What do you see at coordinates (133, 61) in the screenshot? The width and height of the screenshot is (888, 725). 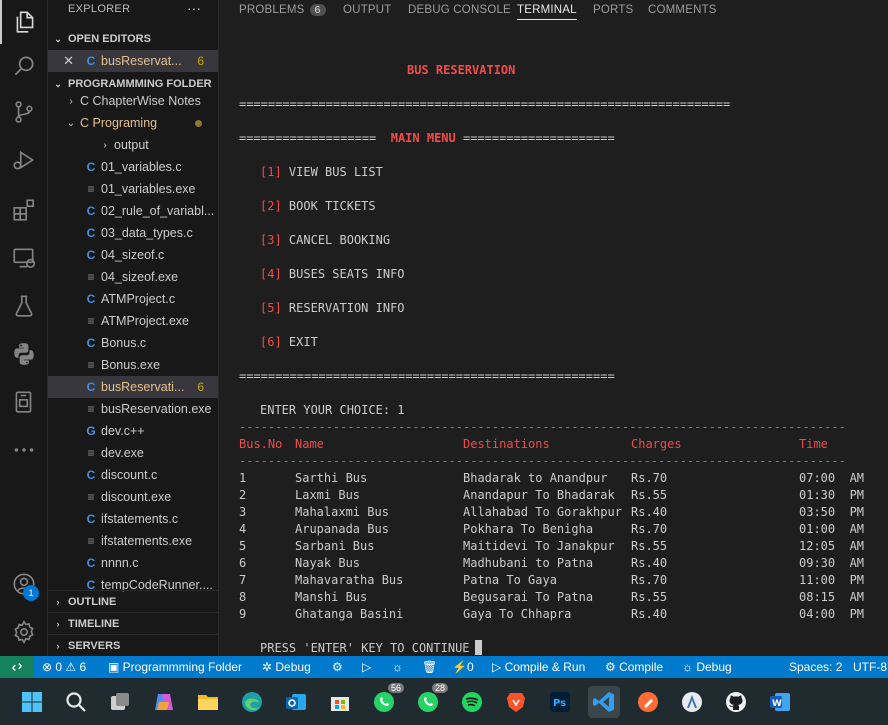 I see `open-editor-item: ✕ C busReservat... 6` at bounding box center [133, 61].